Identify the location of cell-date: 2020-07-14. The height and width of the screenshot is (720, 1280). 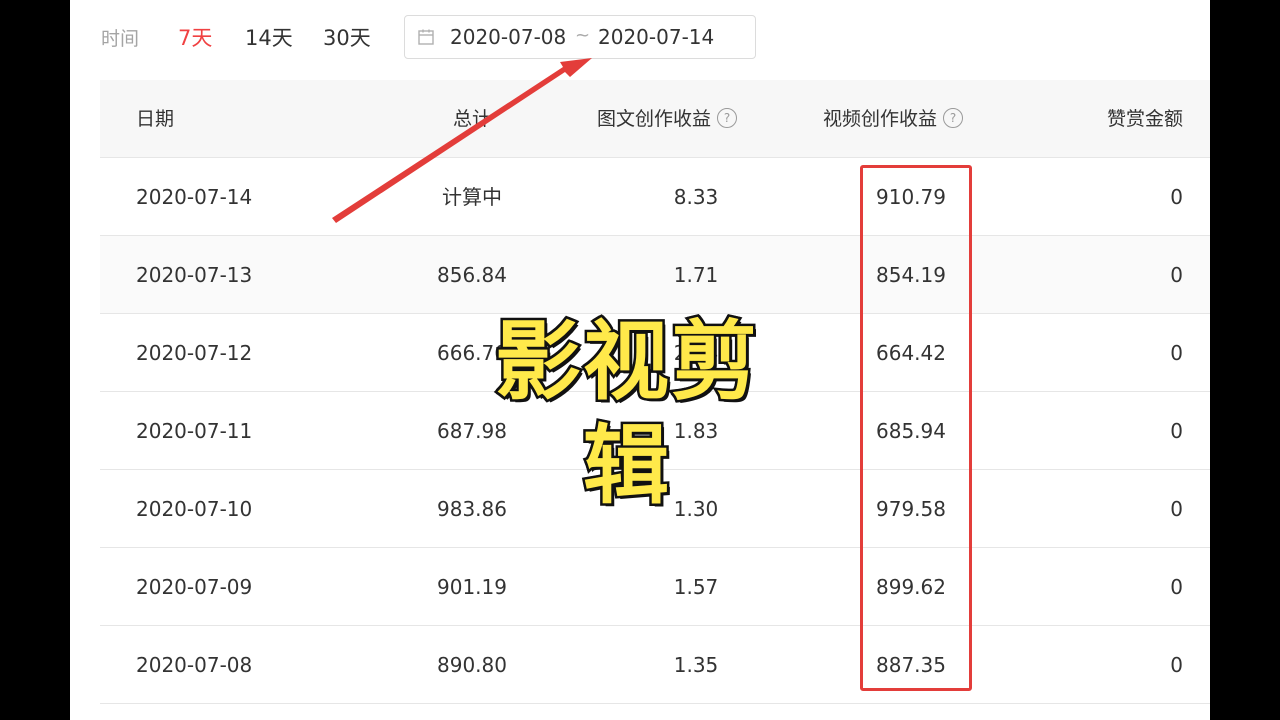
(194, 197).